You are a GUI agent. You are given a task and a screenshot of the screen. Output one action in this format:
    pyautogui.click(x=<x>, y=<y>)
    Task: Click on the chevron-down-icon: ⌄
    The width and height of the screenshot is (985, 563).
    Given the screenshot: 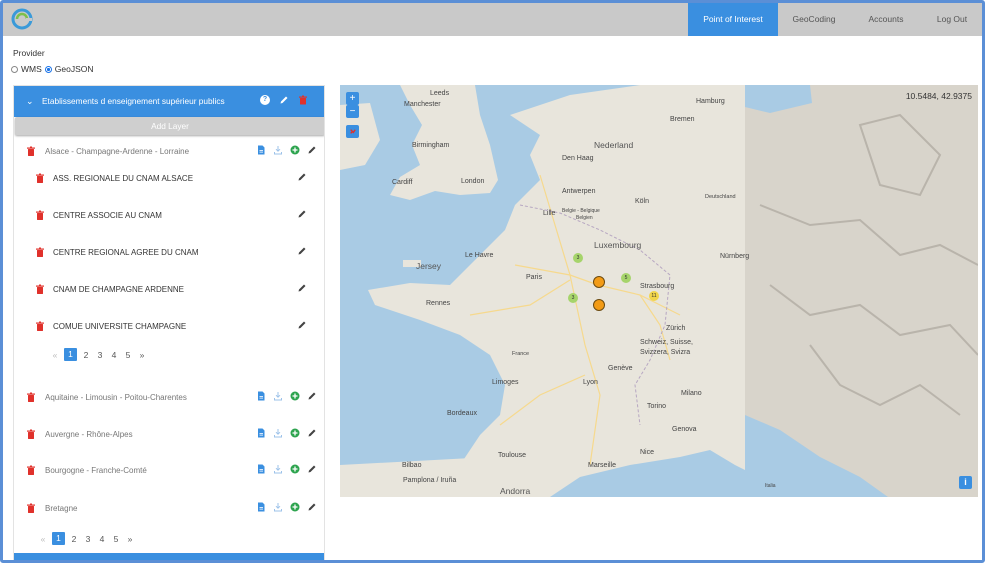 What is the action you would take?
    pyautogui.click(x=30, y=101)
    